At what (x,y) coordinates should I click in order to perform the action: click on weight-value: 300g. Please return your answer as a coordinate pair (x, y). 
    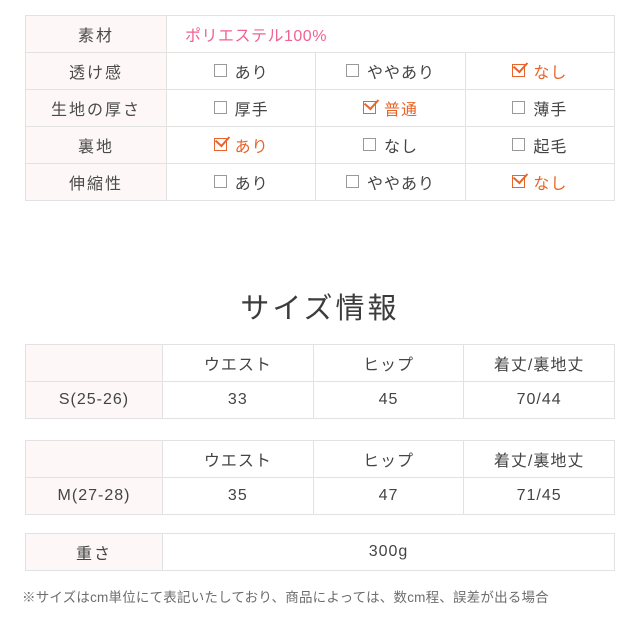
    Looking at the image, I should click on (388, 552).